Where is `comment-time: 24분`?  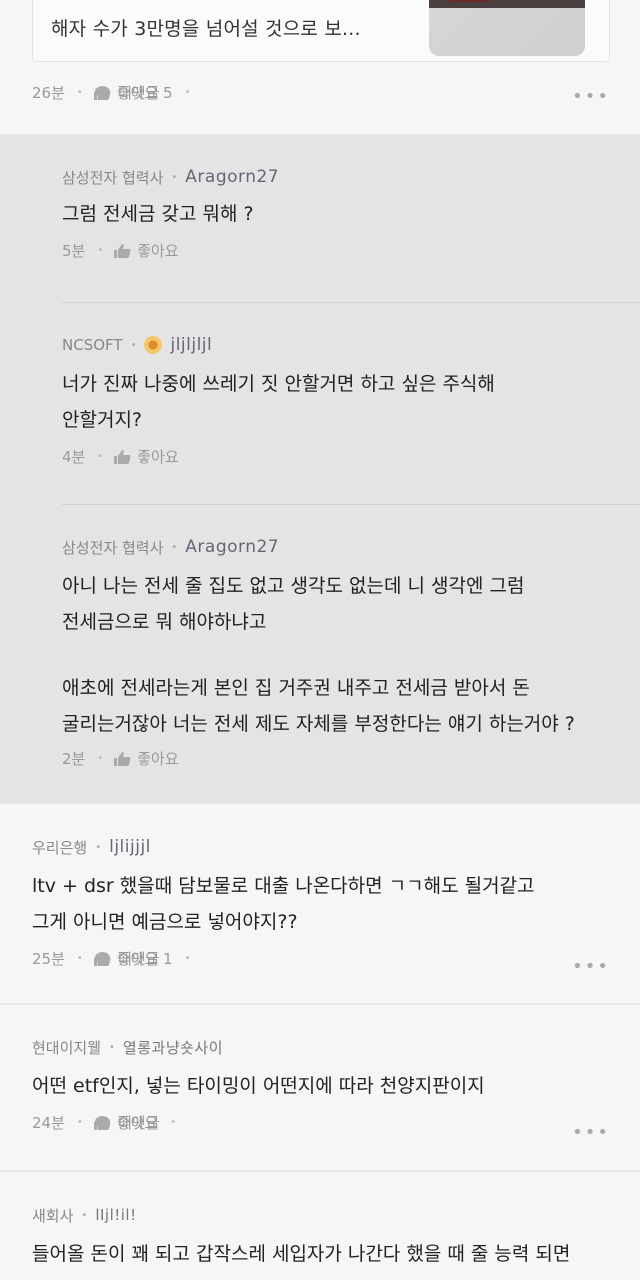
comment-time: 24분 is located at coordinates (48, 1123).